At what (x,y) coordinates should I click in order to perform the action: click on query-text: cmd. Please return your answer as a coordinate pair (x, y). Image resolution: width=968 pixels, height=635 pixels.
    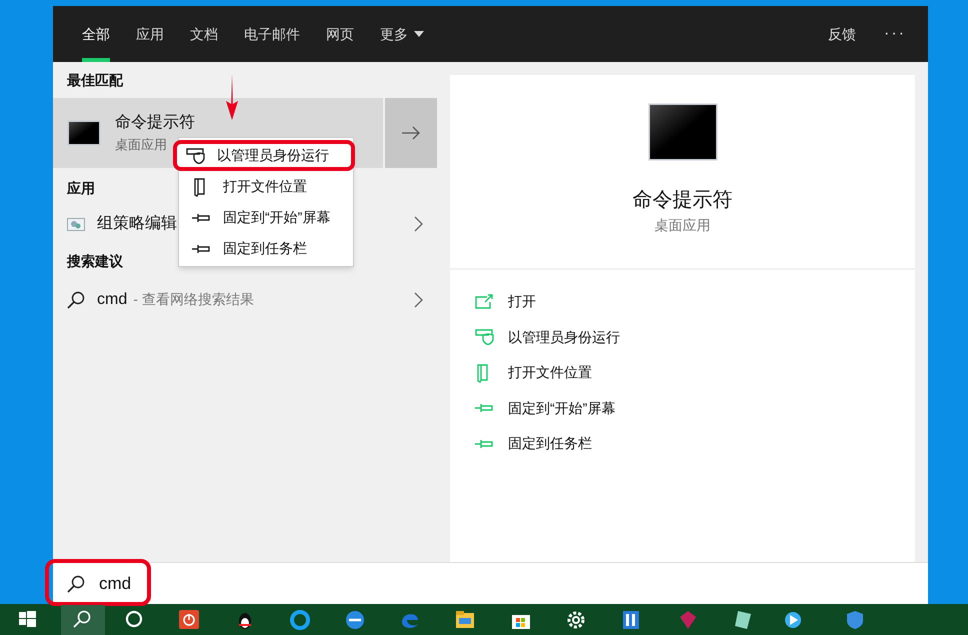
    Looking at the image, I should click on (112, 300).